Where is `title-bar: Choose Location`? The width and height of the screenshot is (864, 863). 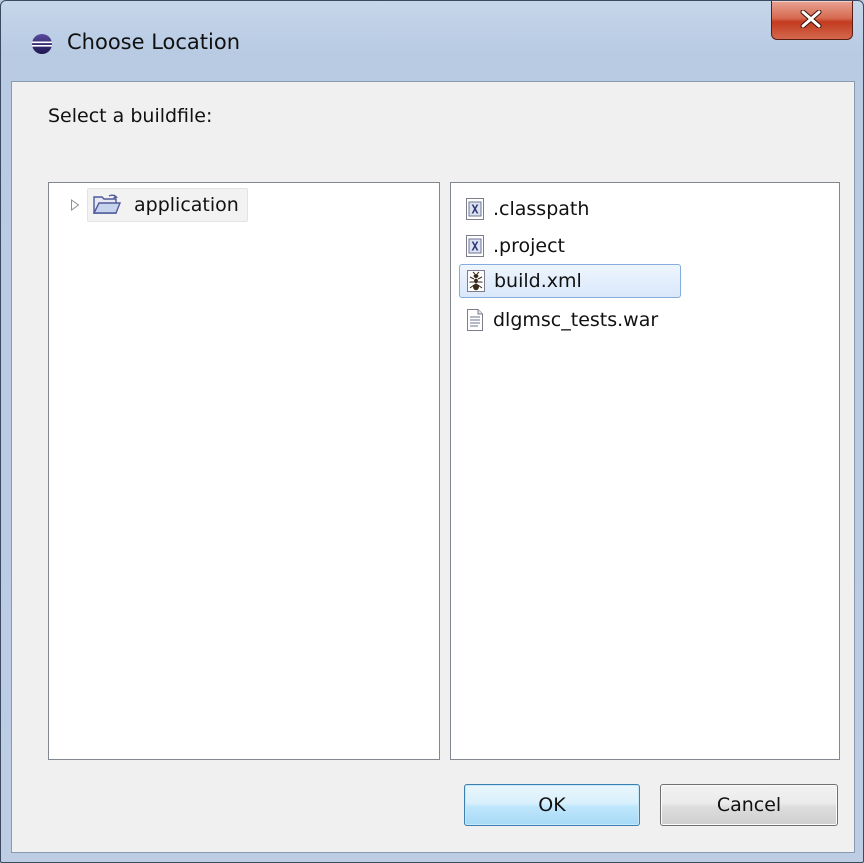 title-bar: Choose Location is located at coordinates (432, 41).